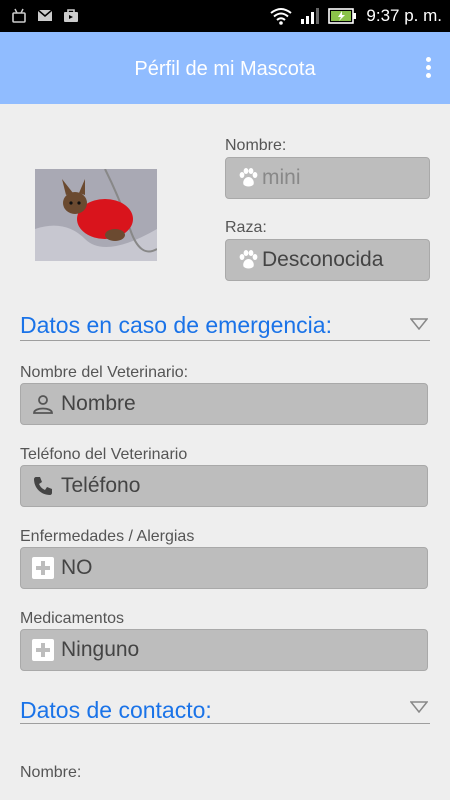  I want to click on mail-icon, so click(45, 15).